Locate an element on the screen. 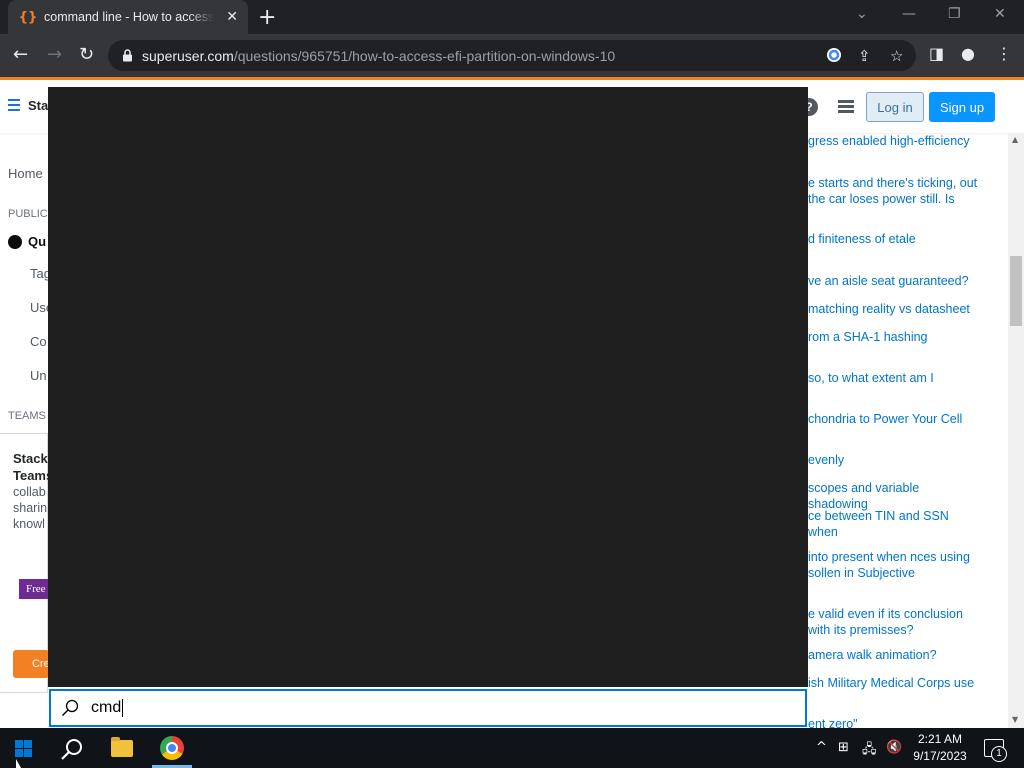 Image resolution: width=1024 pixels, height=768 pixels. forward-arrow-icon: → is located at coordinates (54, 54).